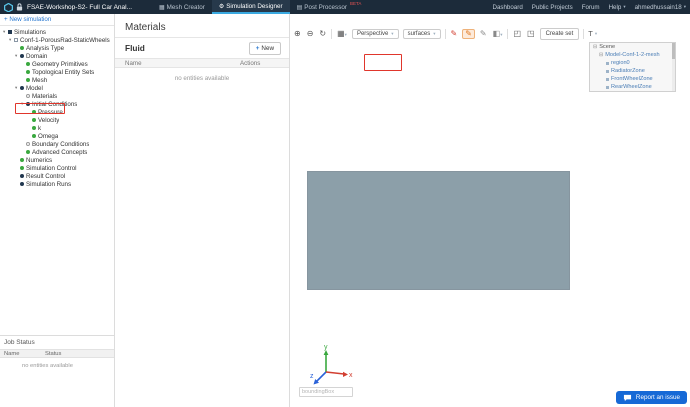 The image size is (690, 407). What do you see at coordinates (299, 7) in the screenshot?
I see `chart-icon: ▤` at bounding box center [299, 7].